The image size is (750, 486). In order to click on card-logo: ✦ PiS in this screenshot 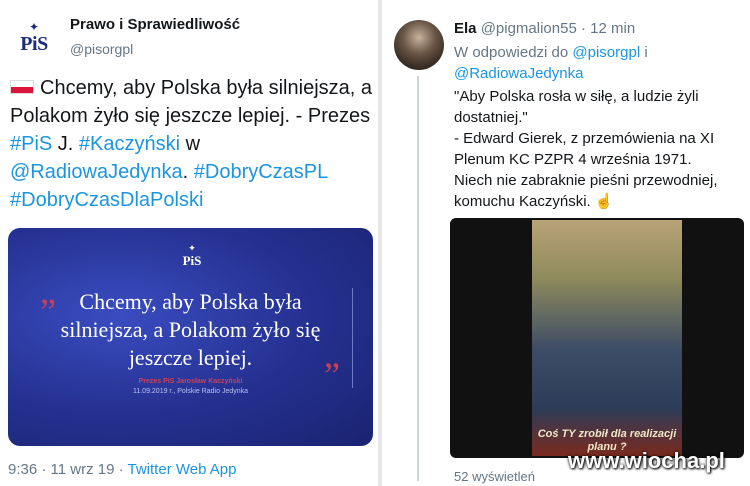, I will do `click(192, 256)`.